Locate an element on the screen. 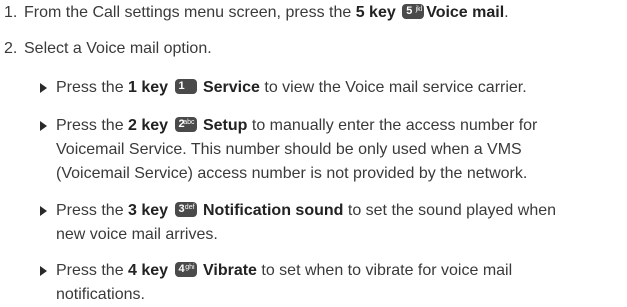 This screenshot has height=307, width=627. step-text-end: . is located at coordinates (506, 12).